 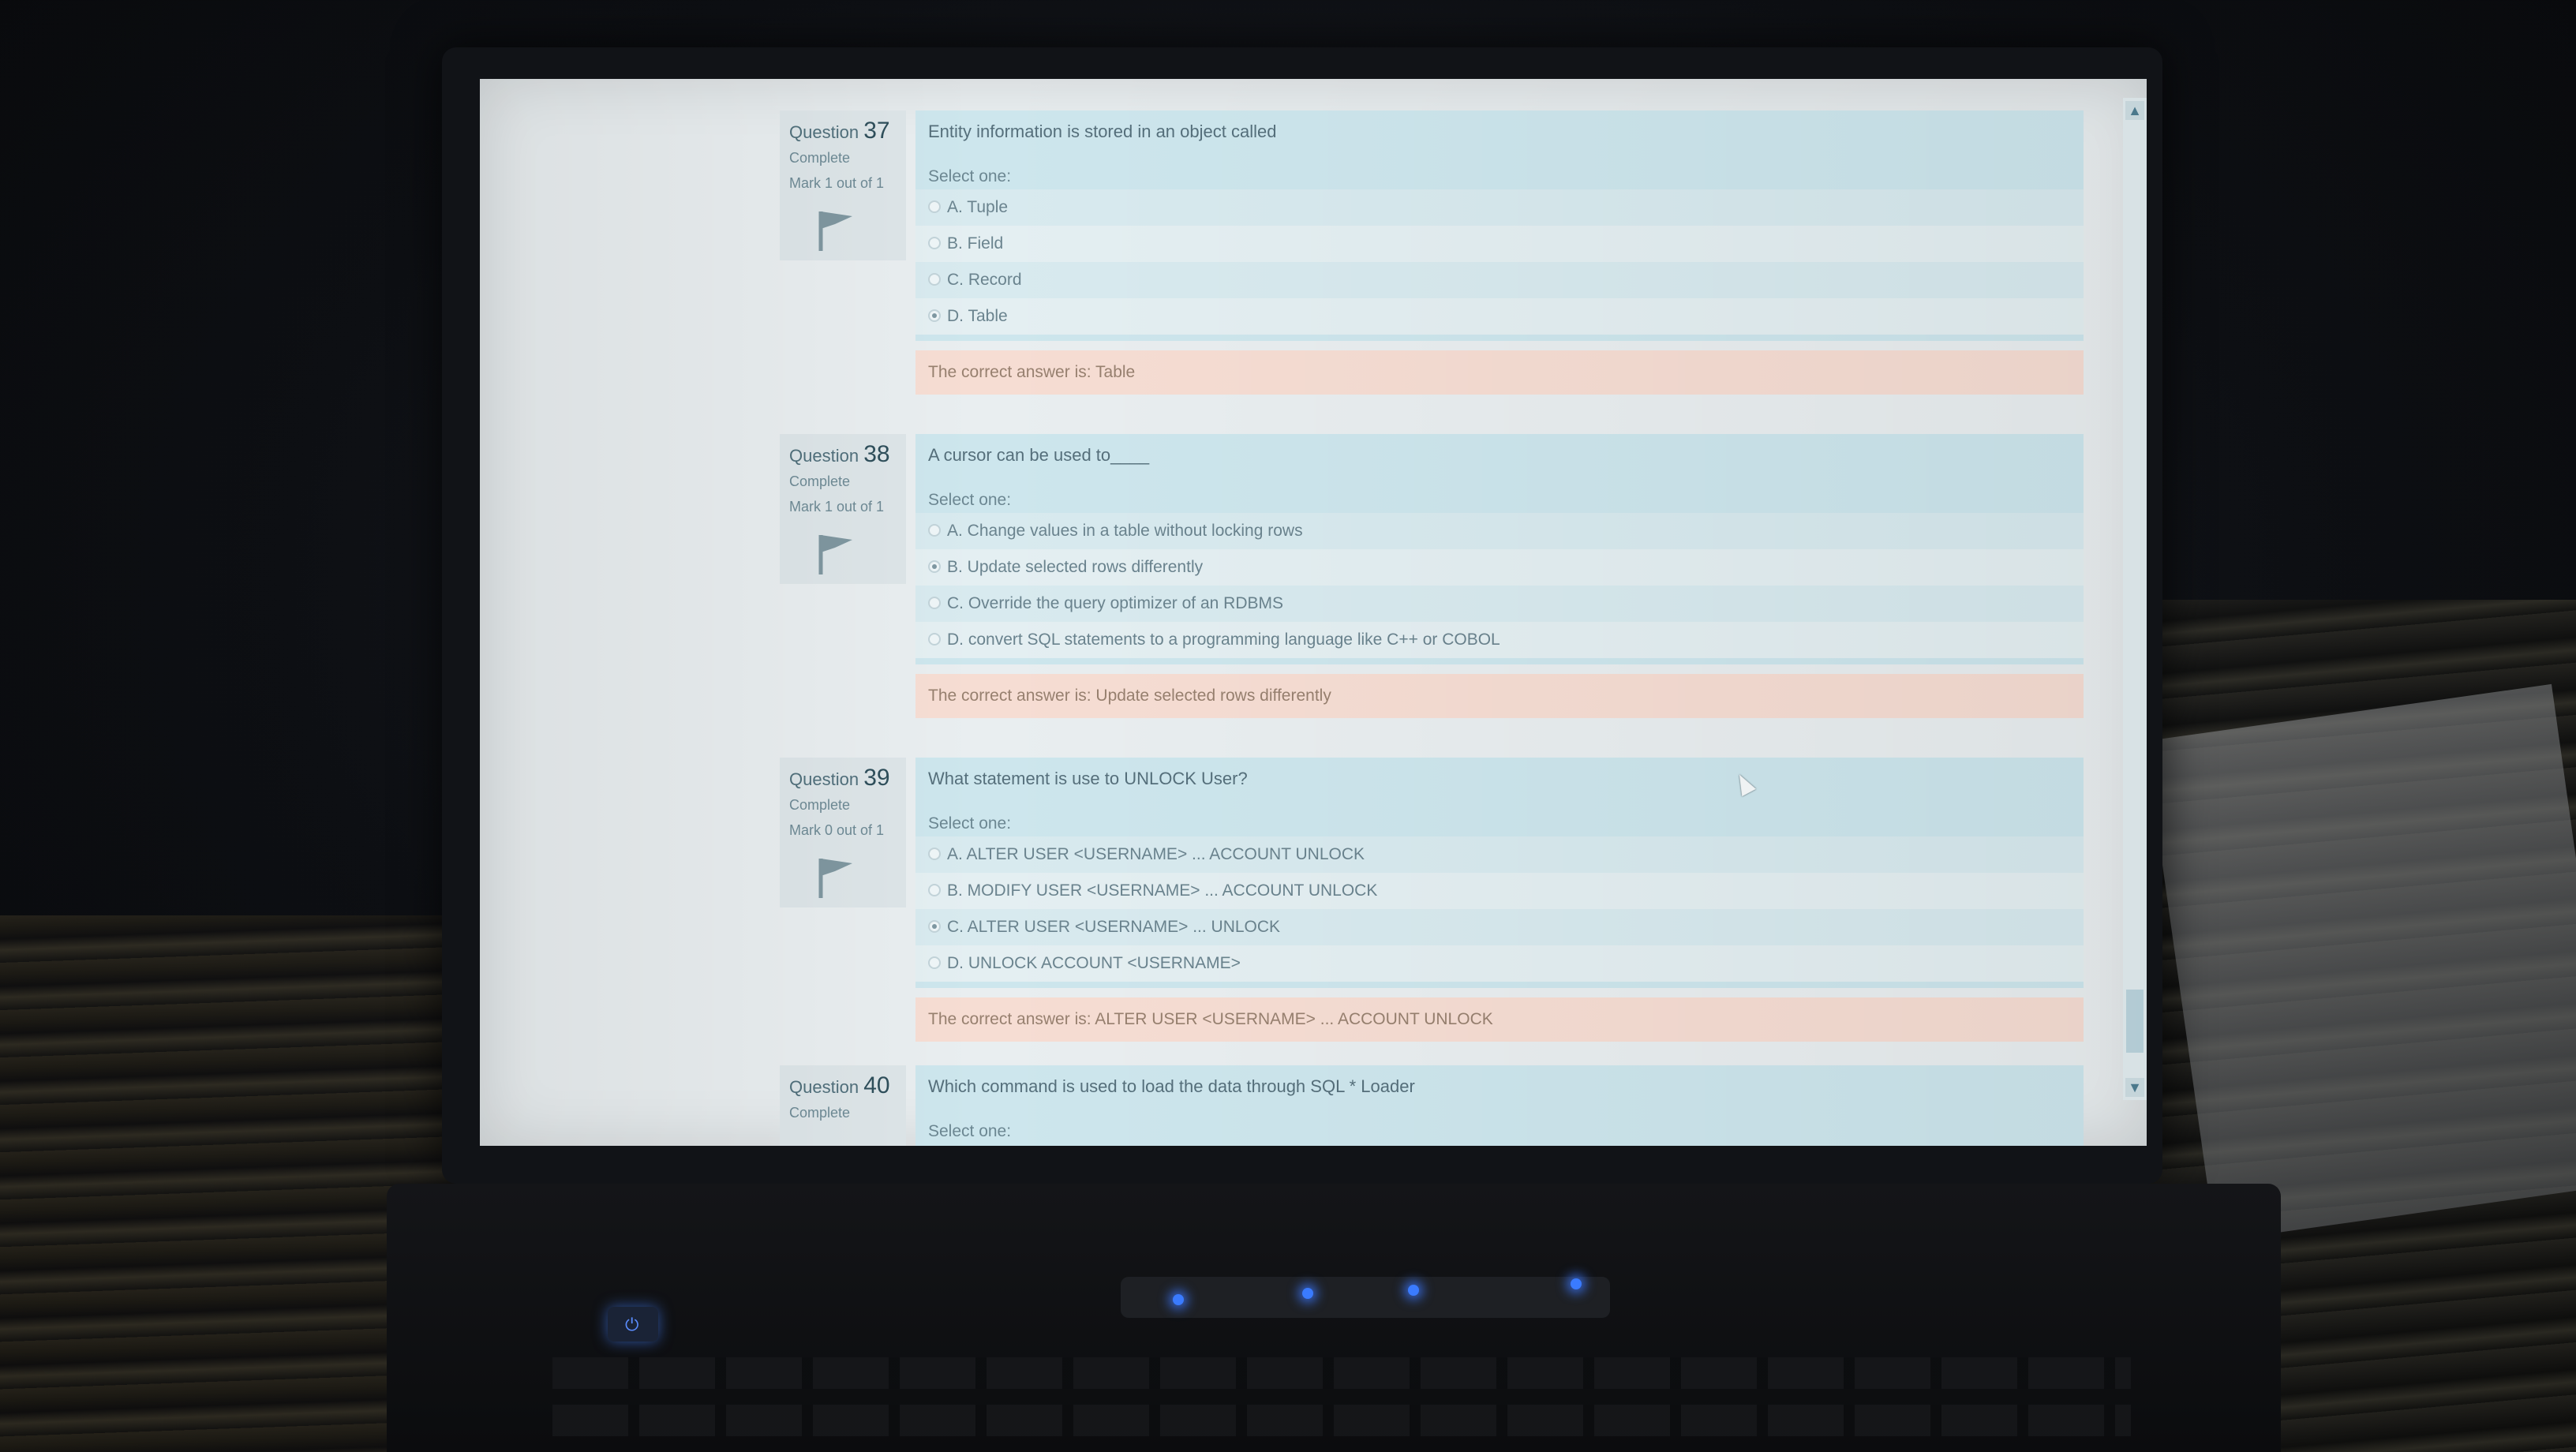 What do you see at coordinates (839, 454) in the screenshot?
I see `question-number: Question 38` at bounding box center [839, 454].